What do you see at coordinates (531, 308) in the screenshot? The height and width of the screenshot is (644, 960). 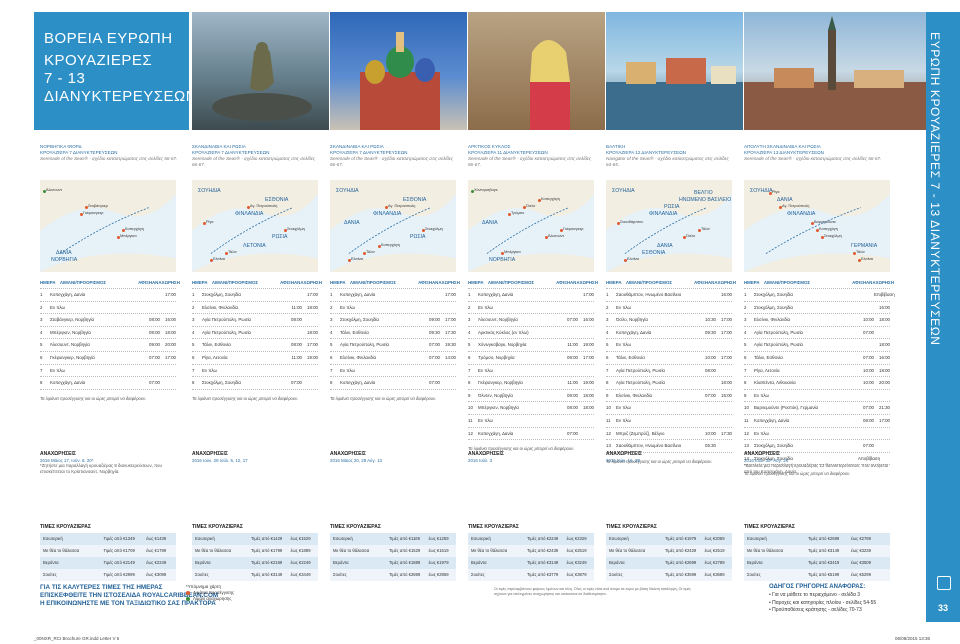 I see `itinerary-row: 2 Εν πλω` at bounding box center [531, 308].